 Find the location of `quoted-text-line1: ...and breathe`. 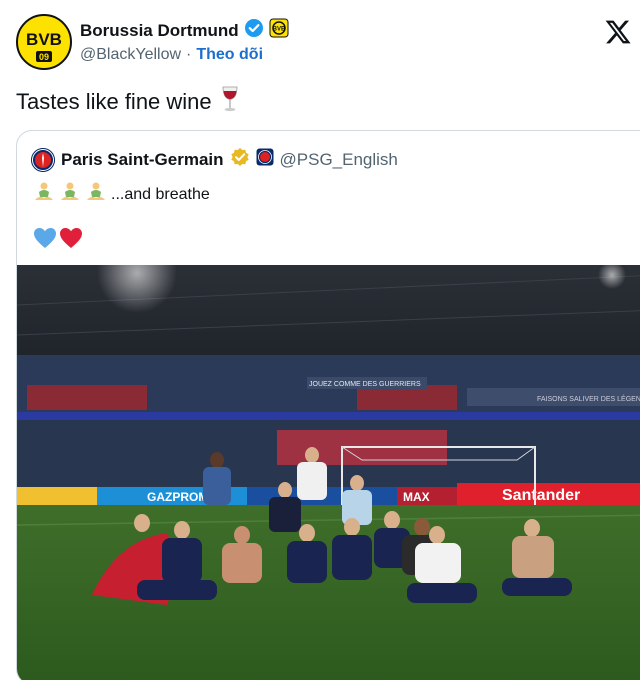

quoted-text-line1: ...and breathe is located at coordinates (121, 194).